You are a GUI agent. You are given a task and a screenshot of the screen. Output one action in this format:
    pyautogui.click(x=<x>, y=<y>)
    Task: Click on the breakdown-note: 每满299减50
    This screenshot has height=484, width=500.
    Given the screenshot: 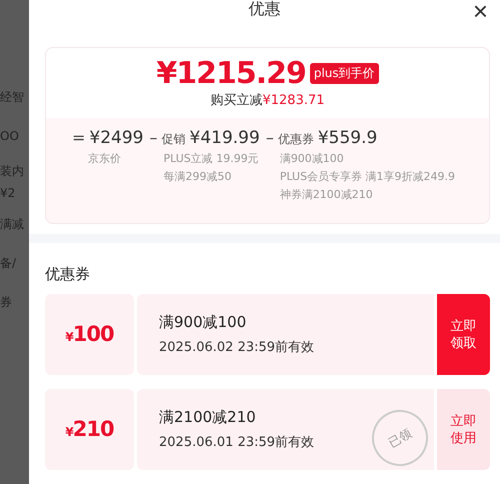 What is the action you would take?
    pyautogui.click(x=197, y=176)
    